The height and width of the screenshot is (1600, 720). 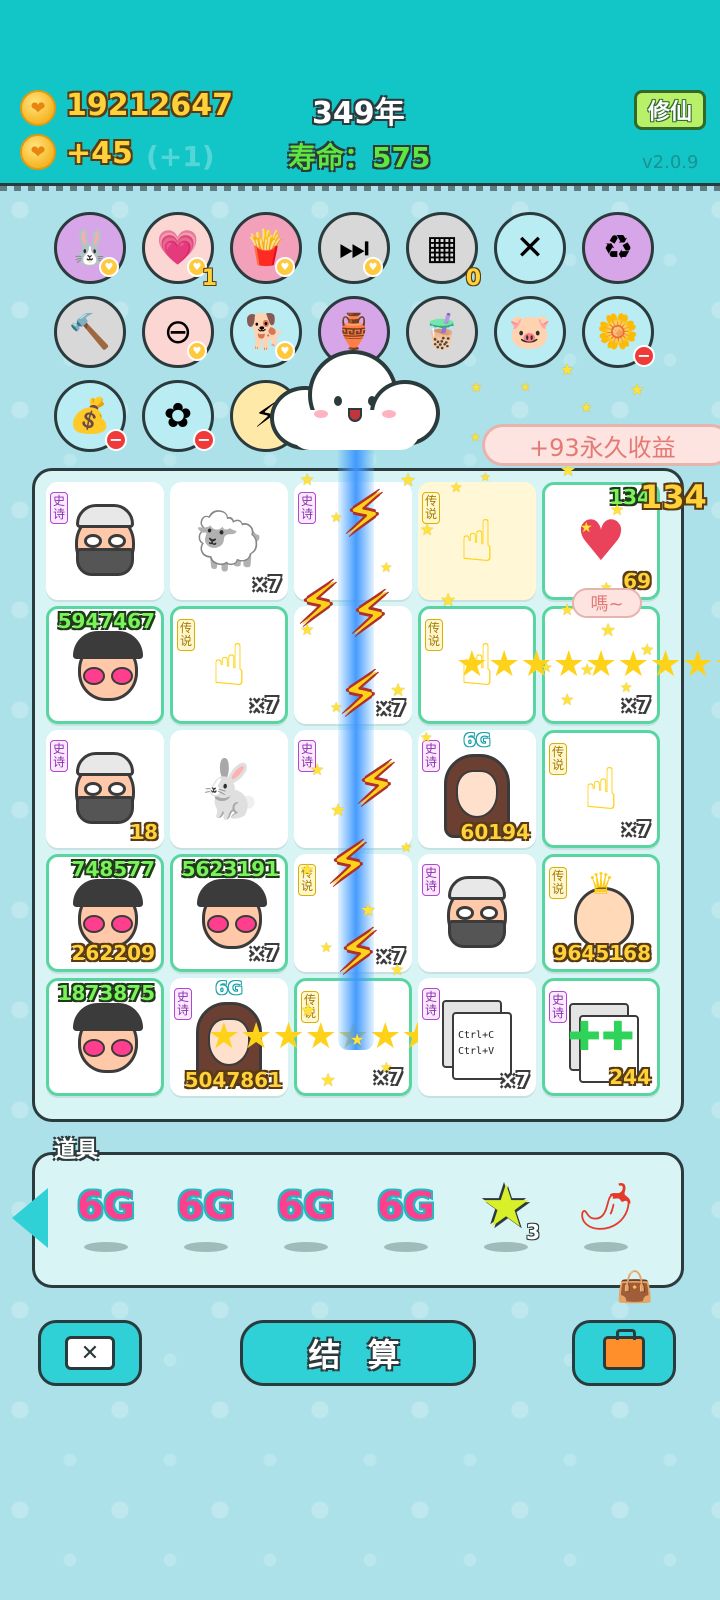 I want to click on close-button: ✕, so click(x=90, y=1353).